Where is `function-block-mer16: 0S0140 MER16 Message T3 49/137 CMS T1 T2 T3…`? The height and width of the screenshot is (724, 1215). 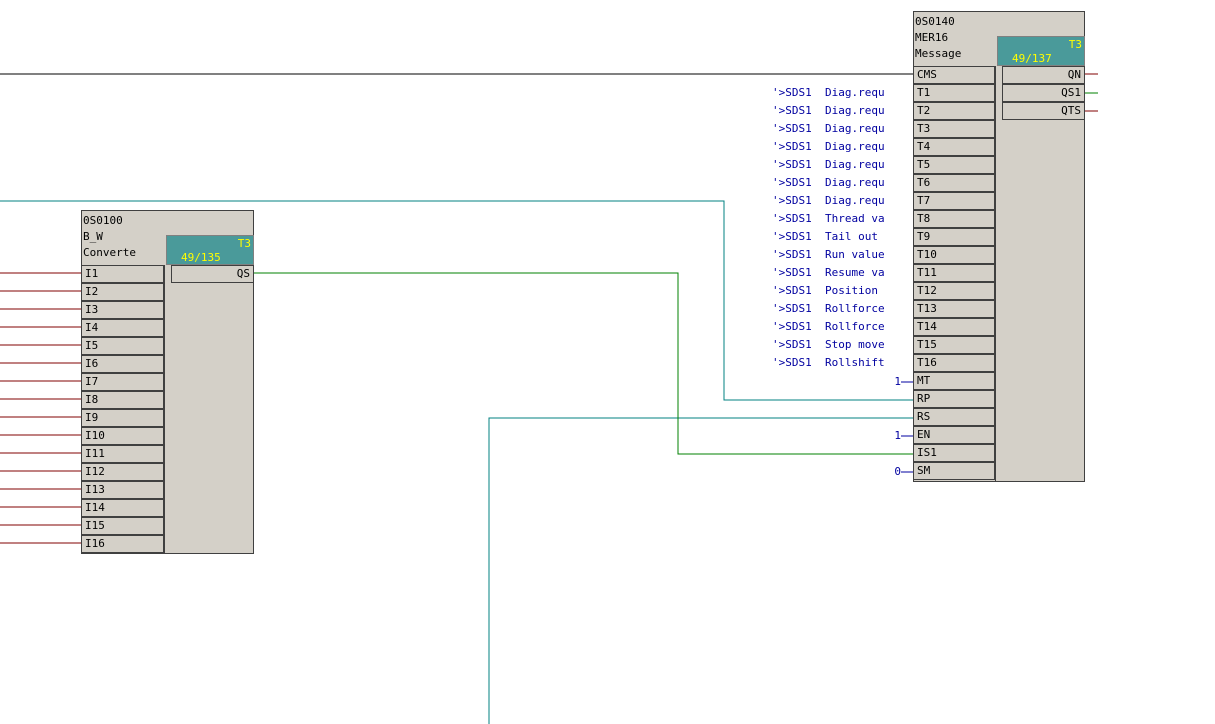
function-block-mer16: 0S0140 MER16 Message T3 49/137 CMS T1 T2 T3… is located at coordinates (999, 246).